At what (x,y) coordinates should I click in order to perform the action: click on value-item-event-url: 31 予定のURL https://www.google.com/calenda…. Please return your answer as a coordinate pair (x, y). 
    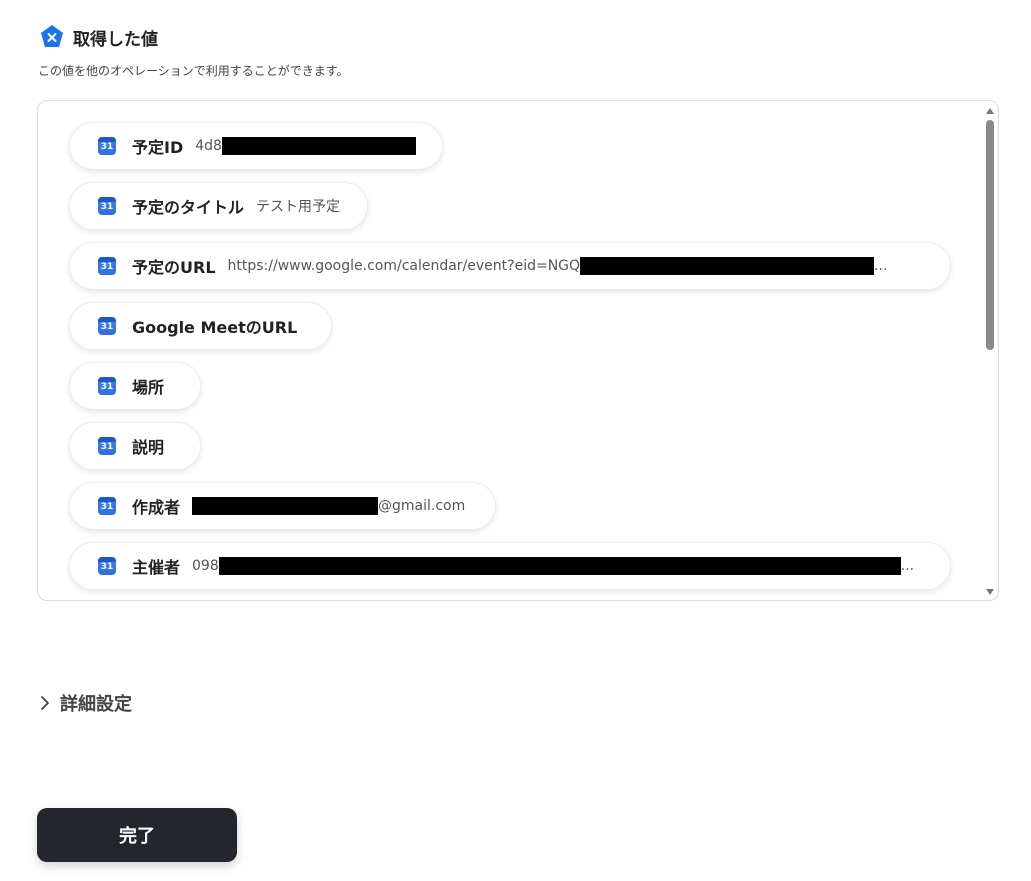
    Looking at the image, I should click on (510, 266).